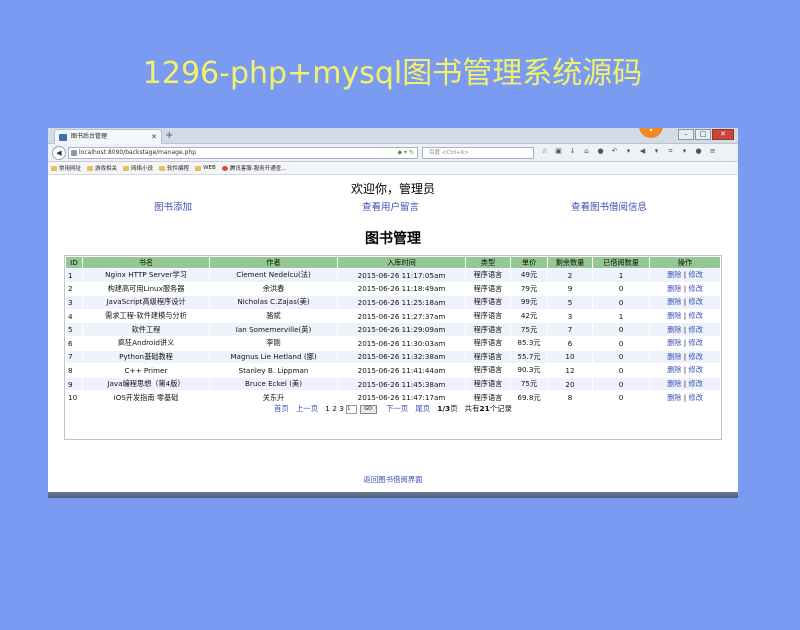 The image size is (800, 630). What do you see at coordinates (138, 168) in the screenshot?
I see `bookmark-item: 网络小说` at bounding box center [138, 168].